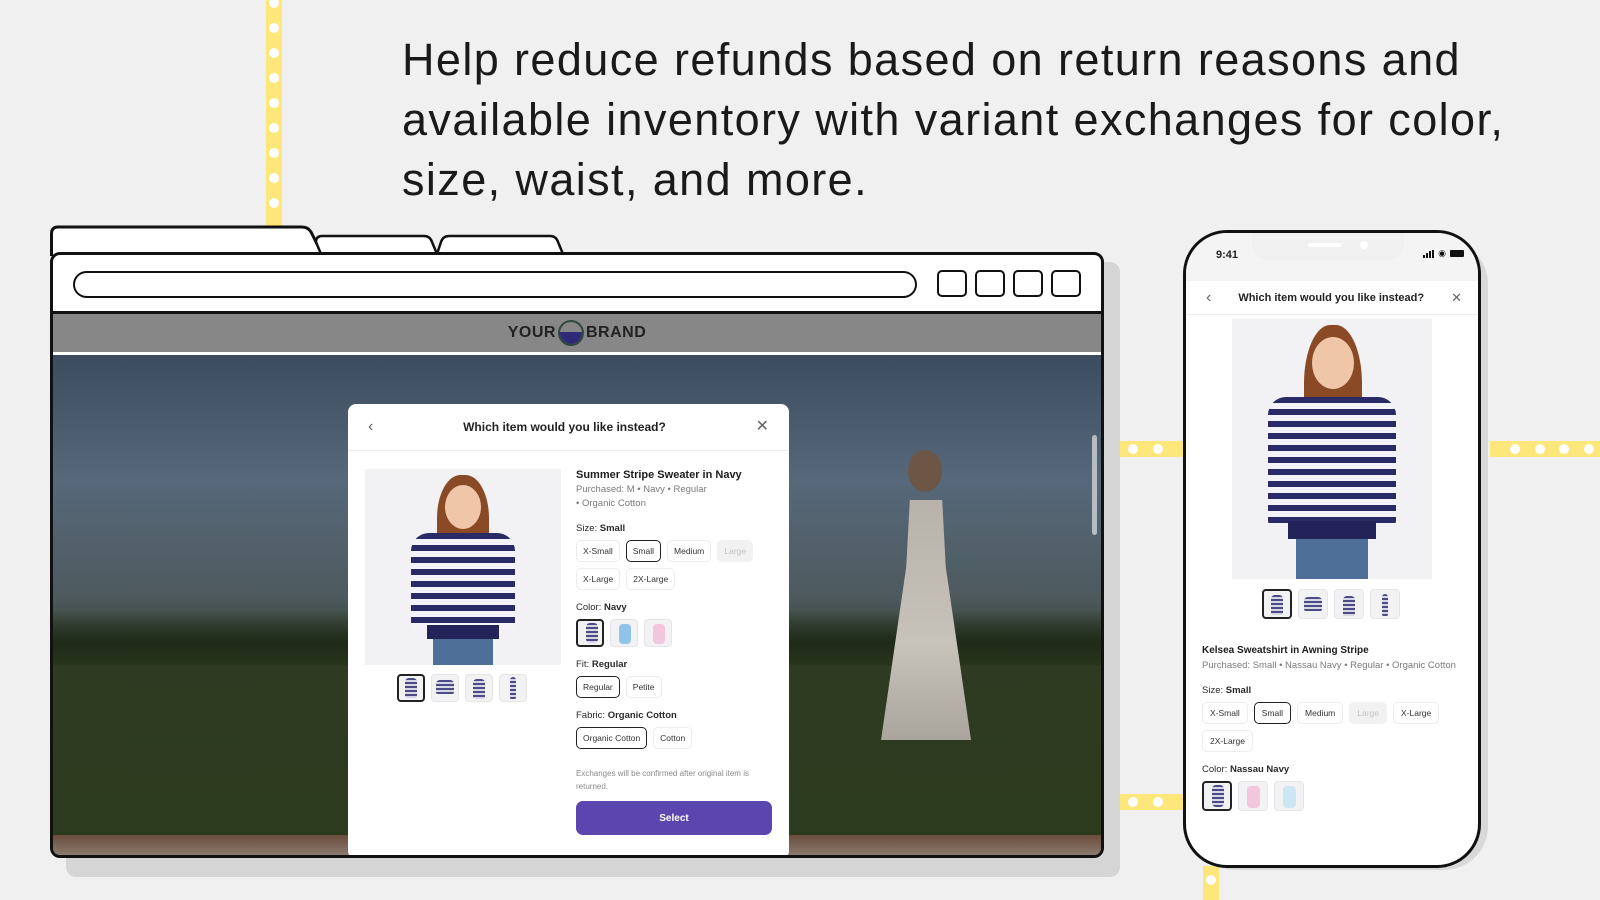 The image size is (1600, 900). What do you see at coordinates (1227, 255) in the screenshot?
I see `status-time: 9:41` at bounding box center [1227, 255].